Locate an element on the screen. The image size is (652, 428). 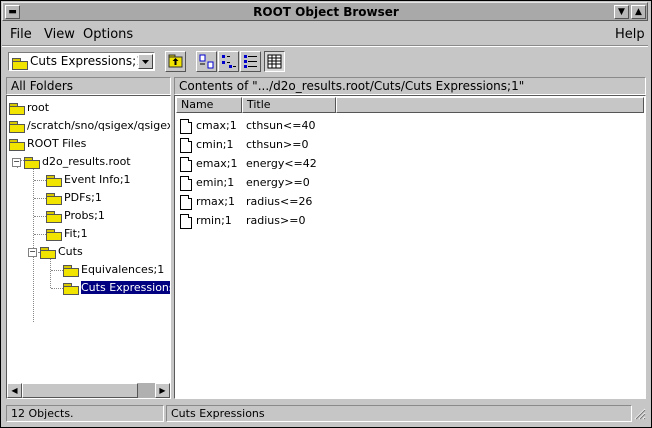
scroll-left-button: ◀ is located at coordinates (14, 390).